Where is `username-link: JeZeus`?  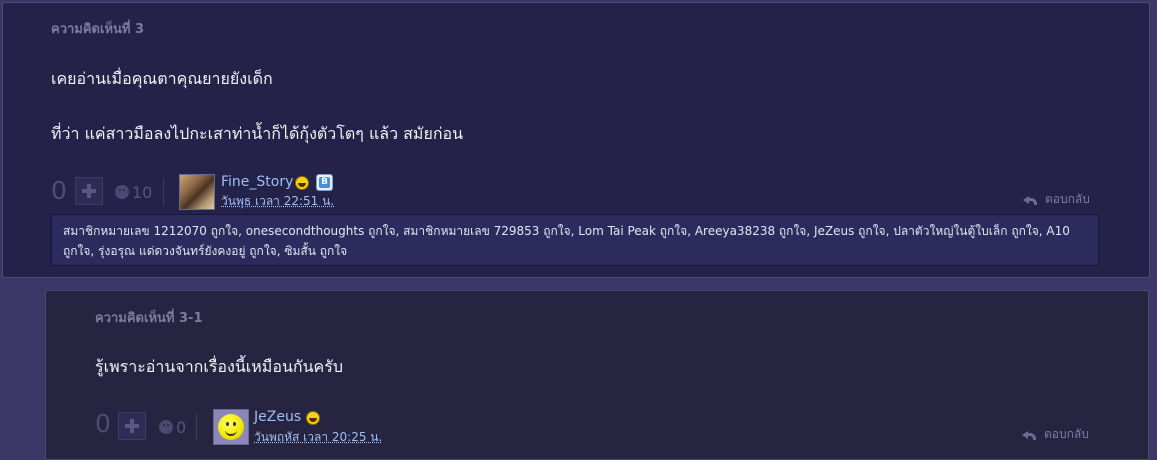
username-link: JeZeus is located at coordinates (277, 417).